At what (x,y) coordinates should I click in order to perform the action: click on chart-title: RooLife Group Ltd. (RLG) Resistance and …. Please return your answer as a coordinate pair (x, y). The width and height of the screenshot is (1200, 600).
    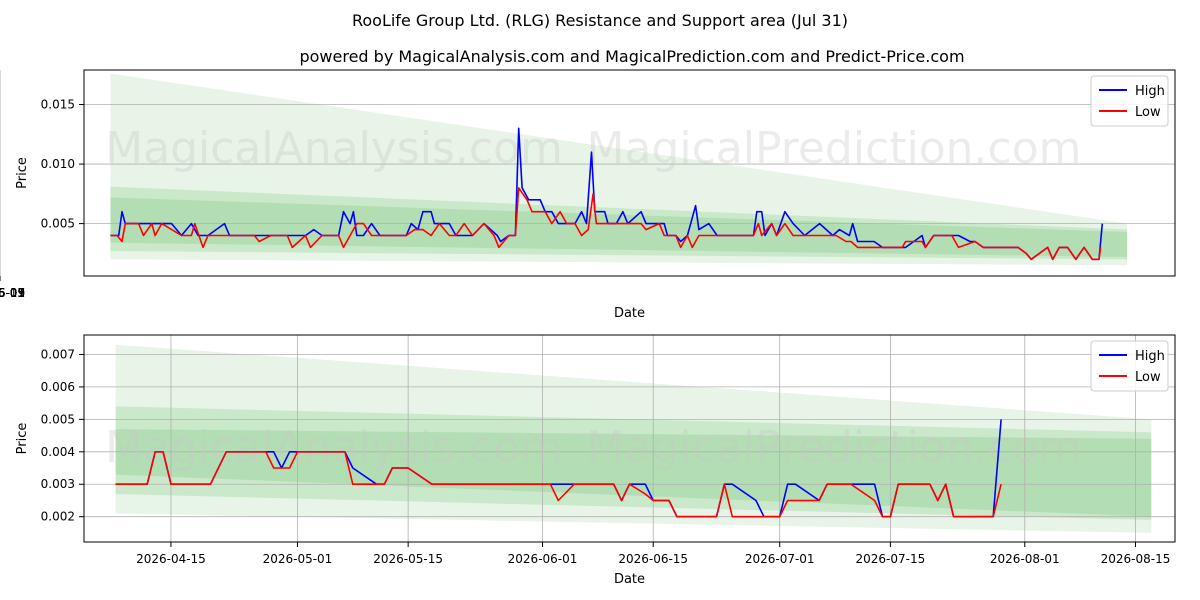
    Looking at the image, I should click on (600, 20).